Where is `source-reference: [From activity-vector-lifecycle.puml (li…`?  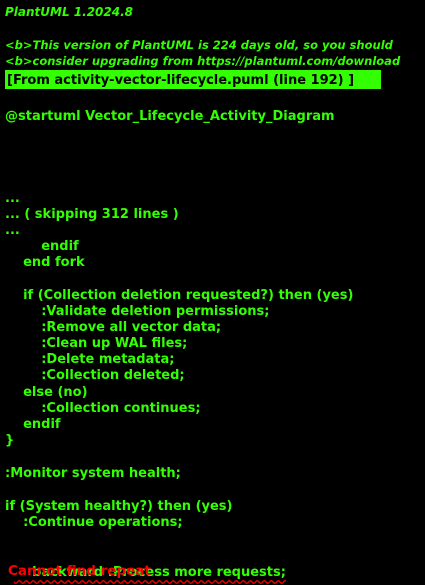 source-reference: [From activity-vector-lifecycle.puml (li… is located at coordinates (193, 79).